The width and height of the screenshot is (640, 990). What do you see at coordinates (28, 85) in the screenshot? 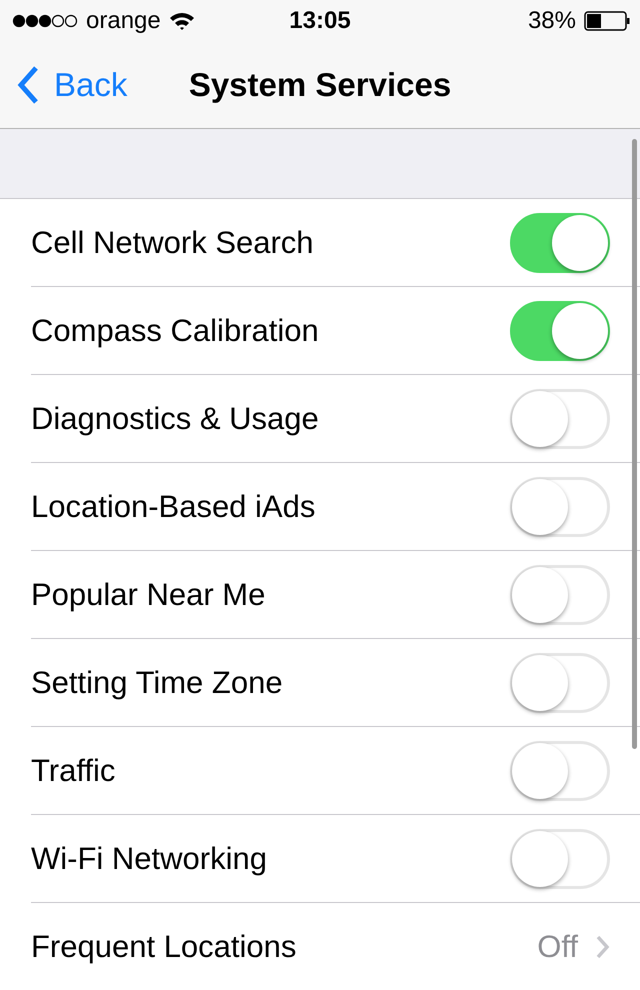
I see `chevron-left-icon` at bounding box center [28, 85].